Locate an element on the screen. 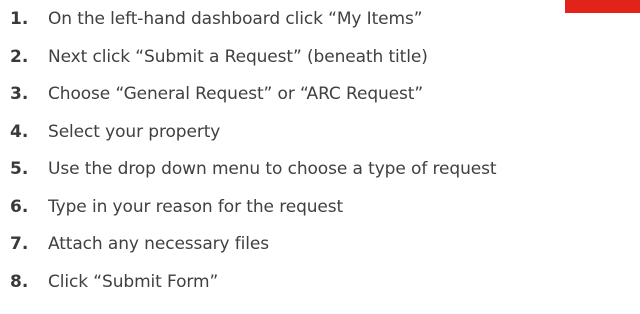 The height and width of the screenshot is (314, 640). red-accent-bar is located at coordinates (602, 6).